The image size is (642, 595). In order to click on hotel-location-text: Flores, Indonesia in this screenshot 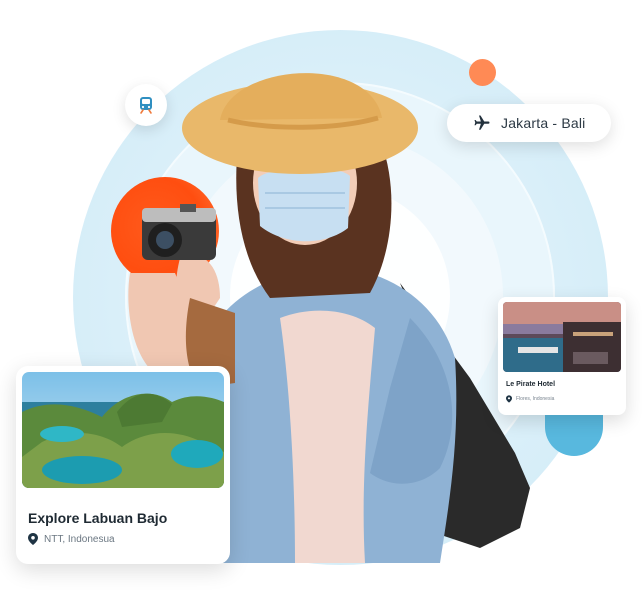, I will do `click(535, 399)`.